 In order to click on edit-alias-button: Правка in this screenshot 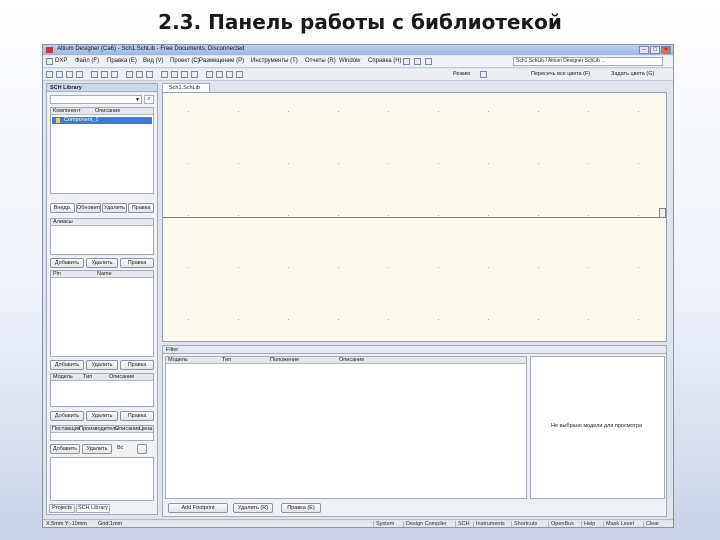, I will do `click(137, 263)`.